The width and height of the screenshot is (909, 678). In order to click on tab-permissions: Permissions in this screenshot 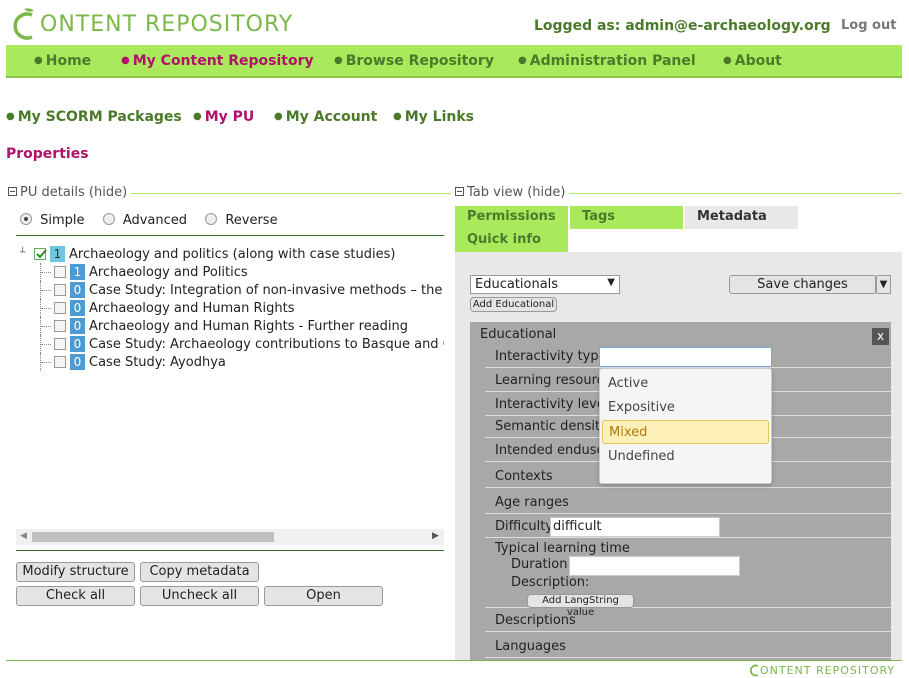, I will do `click(511, 217)`.